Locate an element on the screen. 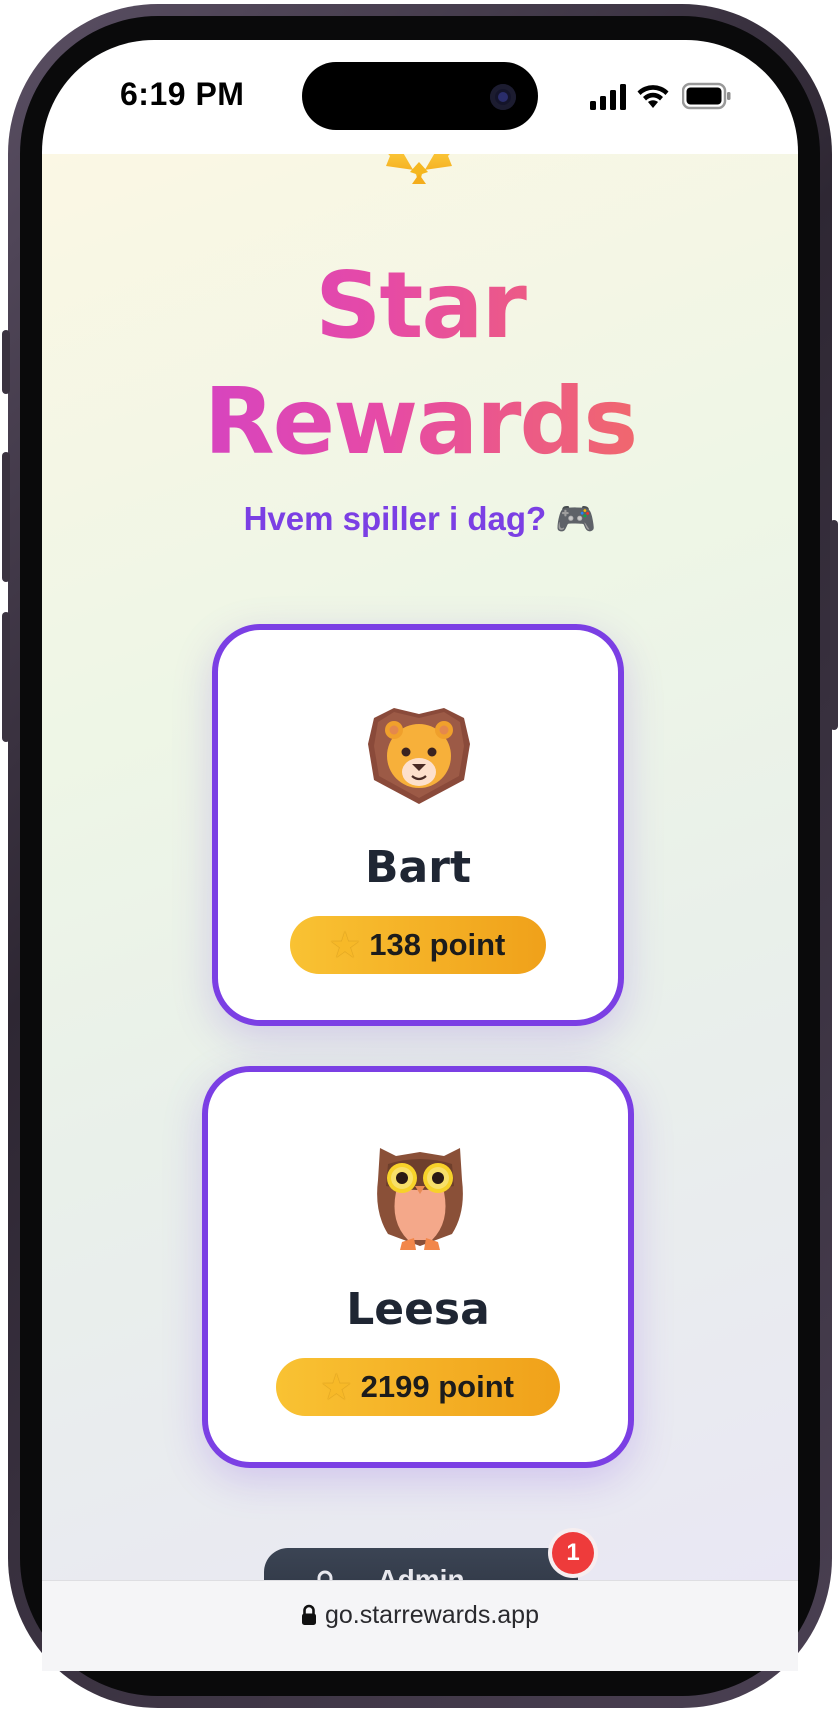 This screenshot has width=840, height=1712. status-time: 6:19 PM is located at coordinates (182, 94).